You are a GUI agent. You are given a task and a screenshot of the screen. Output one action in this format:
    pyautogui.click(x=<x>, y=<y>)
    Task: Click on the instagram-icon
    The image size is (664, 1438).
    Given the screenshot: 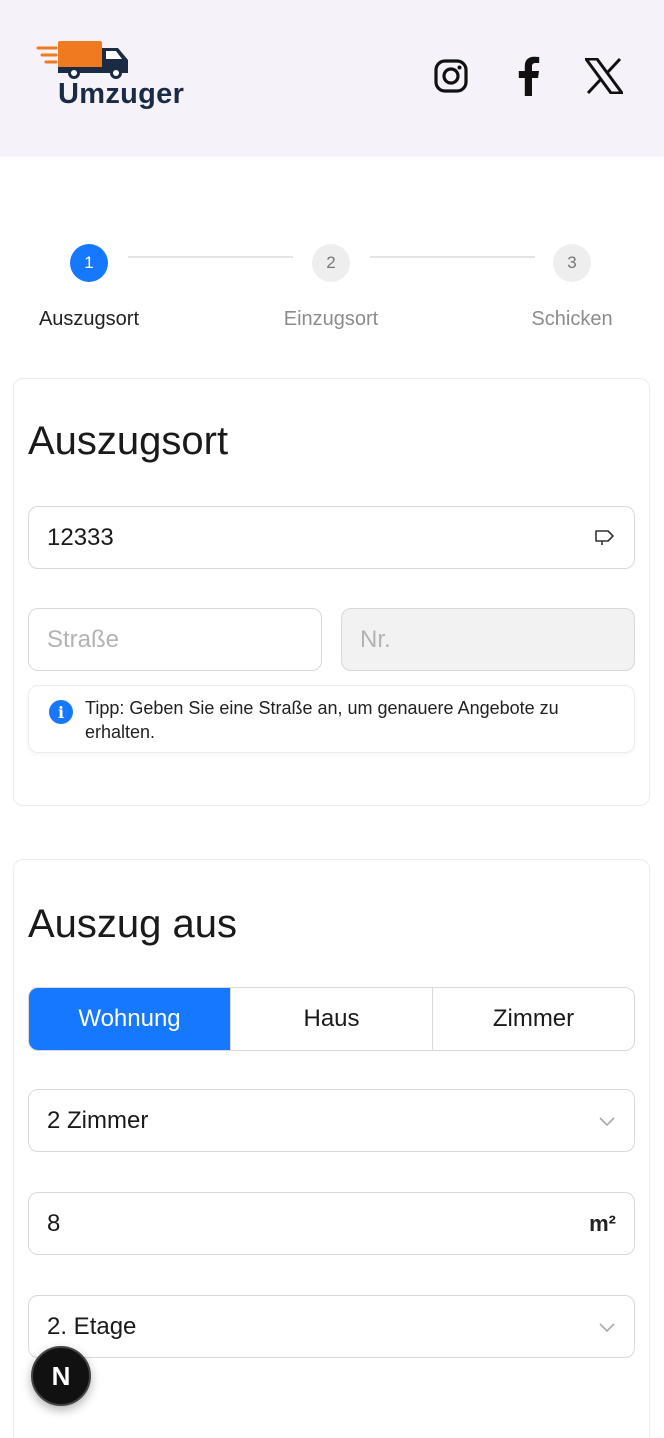 What is the action you would take?
    pyautogui.click(x=451, y=76)
    